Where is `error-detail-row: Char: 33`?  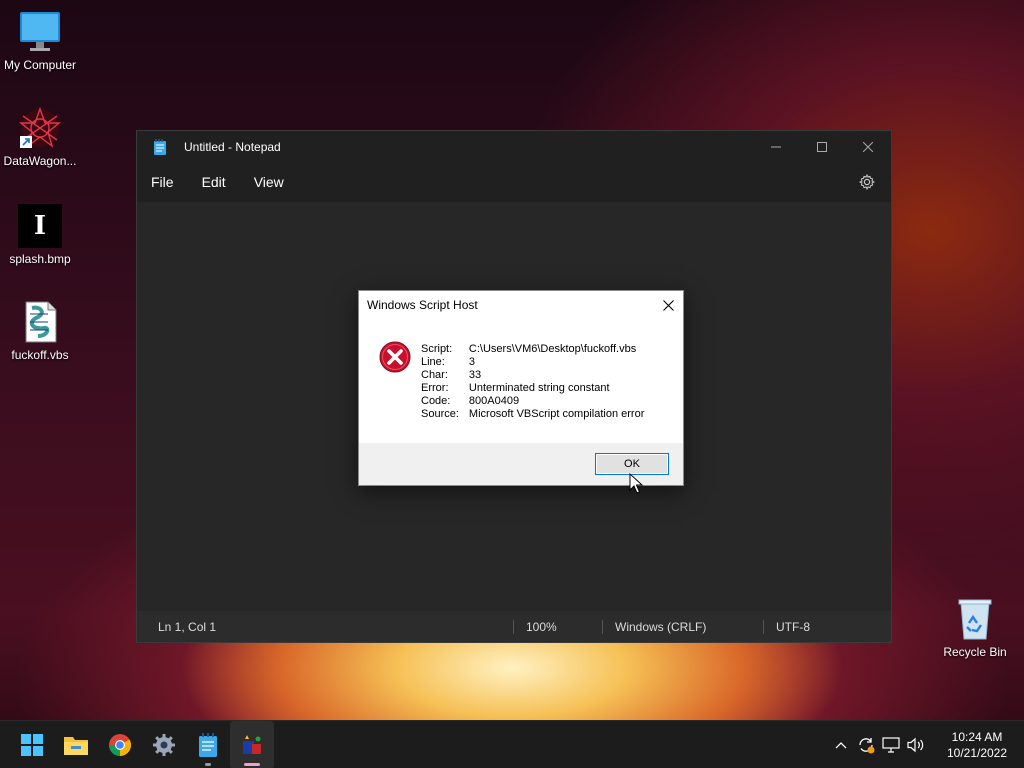 error-detail-row: Char: 33 is located at coordinates (535, 375).